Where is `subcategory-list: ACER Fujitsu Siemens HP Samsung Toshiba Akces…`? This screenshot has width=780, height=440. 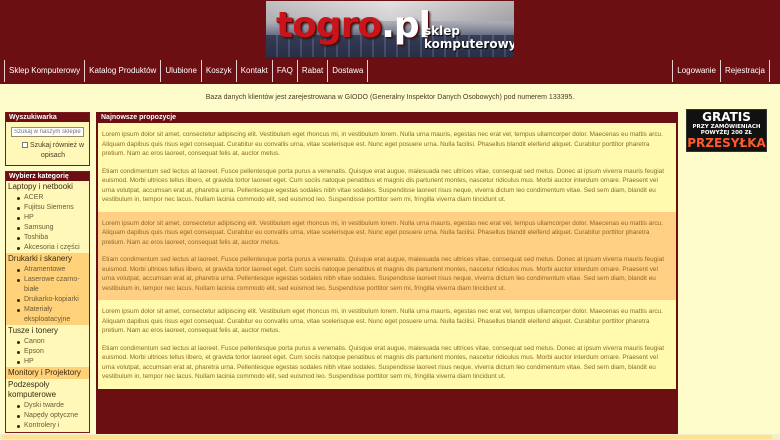 subcategory-list: ACER Fujitsu Siemens HP Samsung Toshiba Akces… is located at coordinates (47, 223).